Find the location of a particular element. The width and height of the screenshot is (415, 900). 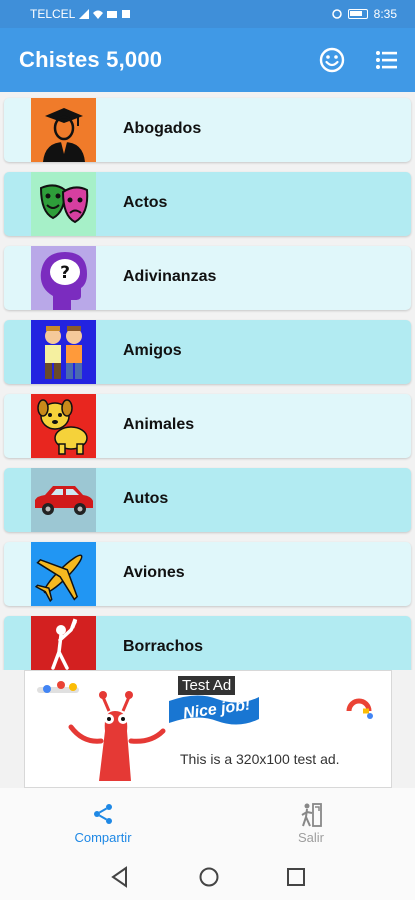

emoji-button is located at coordinates (332, 60).